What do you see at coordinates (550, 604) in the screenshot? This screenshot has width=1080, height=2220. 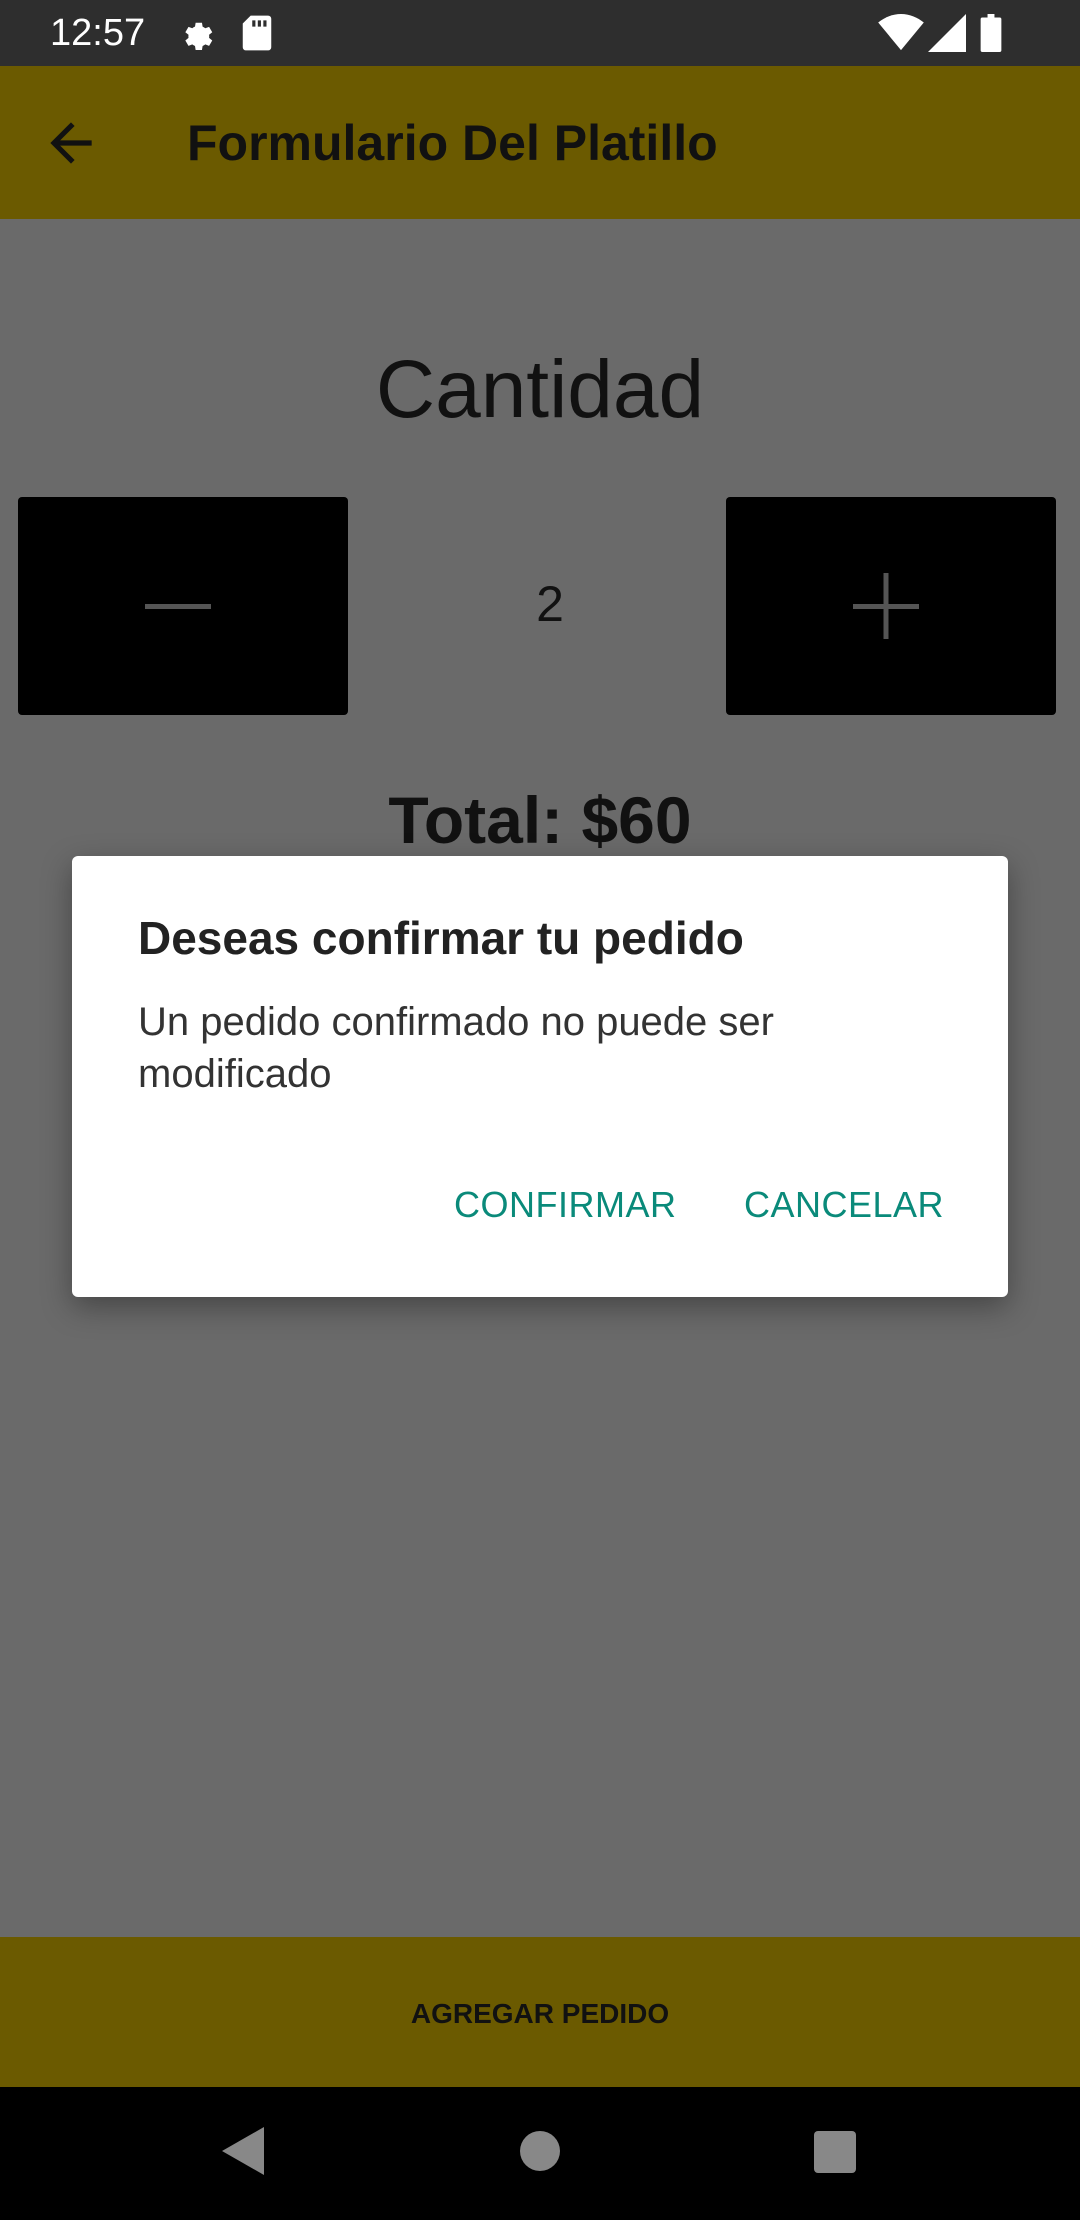 I see `quantity-value: 2` at bounding box center [550, 604].